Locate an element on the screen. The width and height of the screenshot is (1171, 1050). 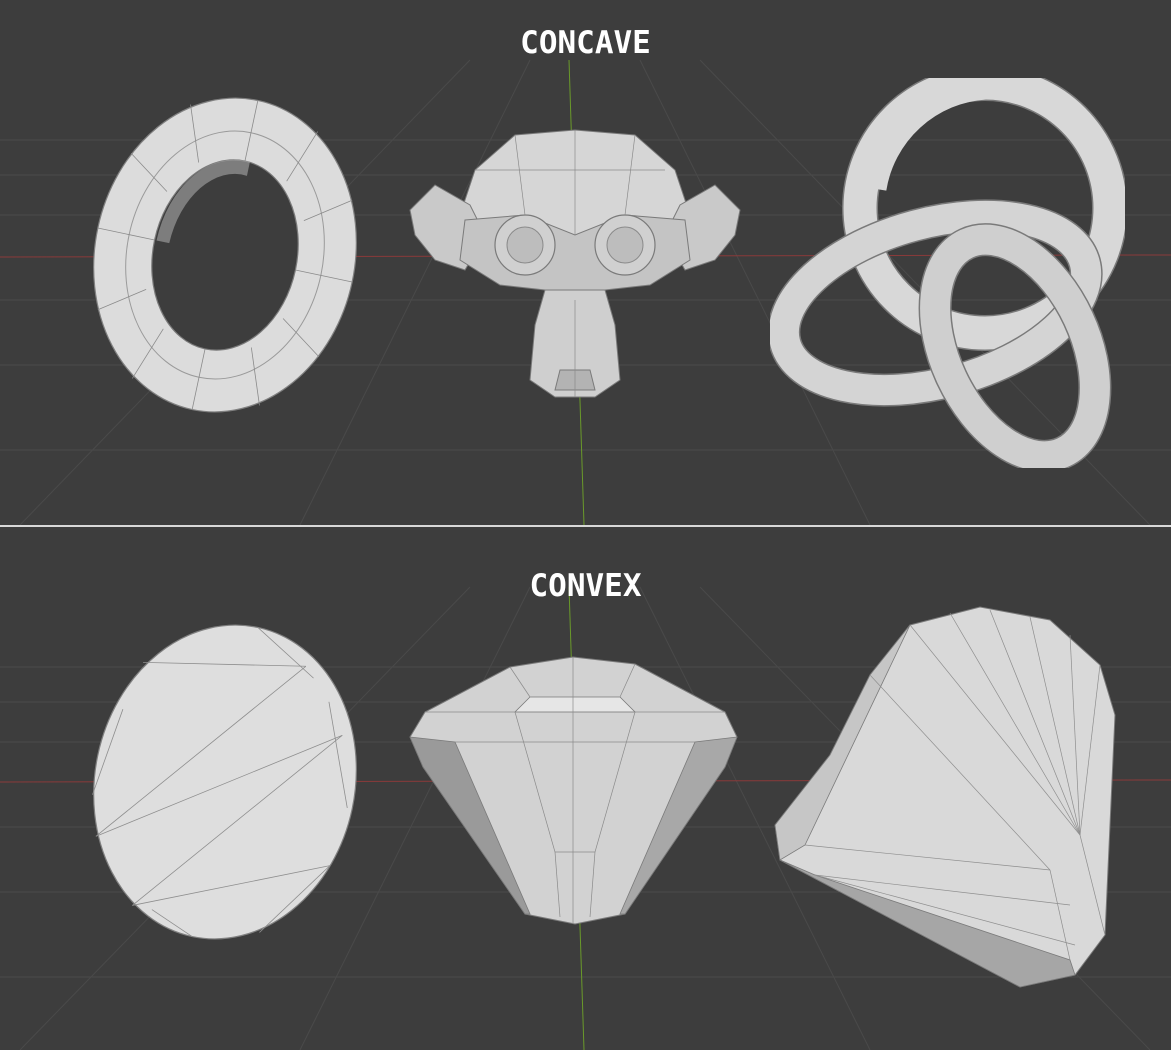
panel-title-convex: CONVEX is located at coordinates (585, 586).